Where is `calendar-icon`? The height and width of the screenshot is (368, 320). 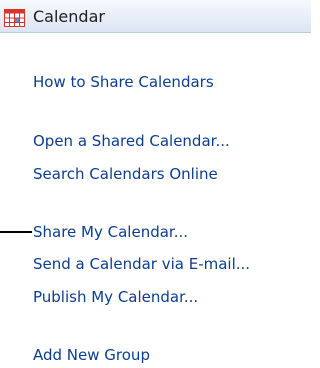
calendar-icon is located at coordinates (14, 18).